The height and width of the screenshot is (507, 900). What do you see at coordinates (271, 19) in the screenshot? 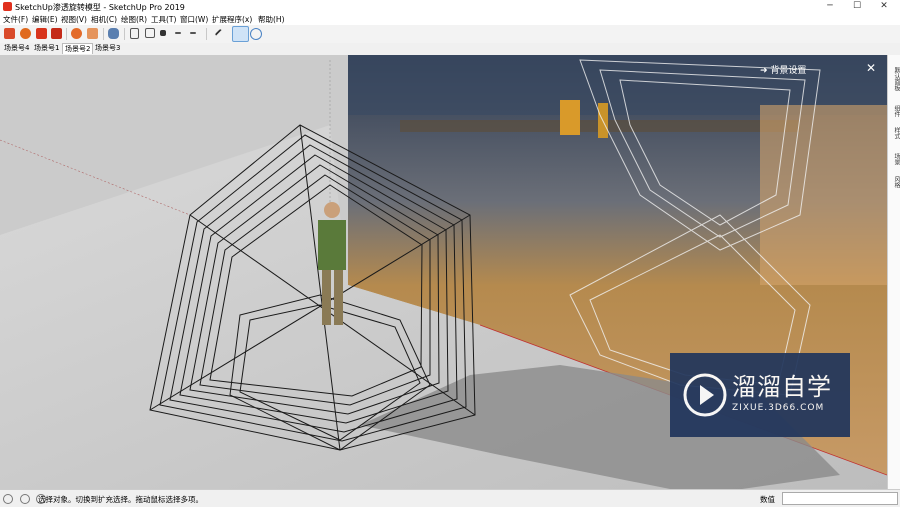
I see `menu-help: 帮助(H)` at bounding box center [271, 19].